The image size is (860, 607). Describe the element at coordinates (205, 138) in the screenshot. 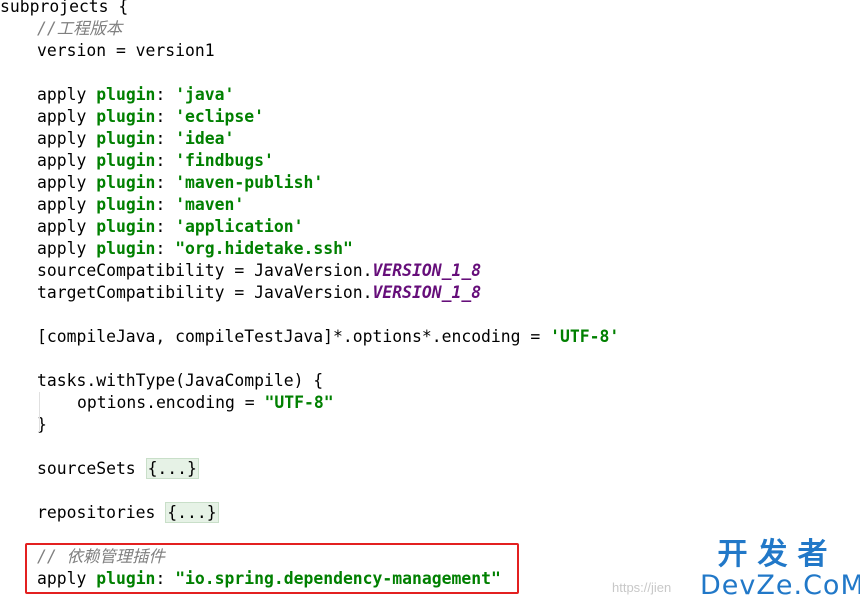

I see `code-string: 'idea'` at that location.